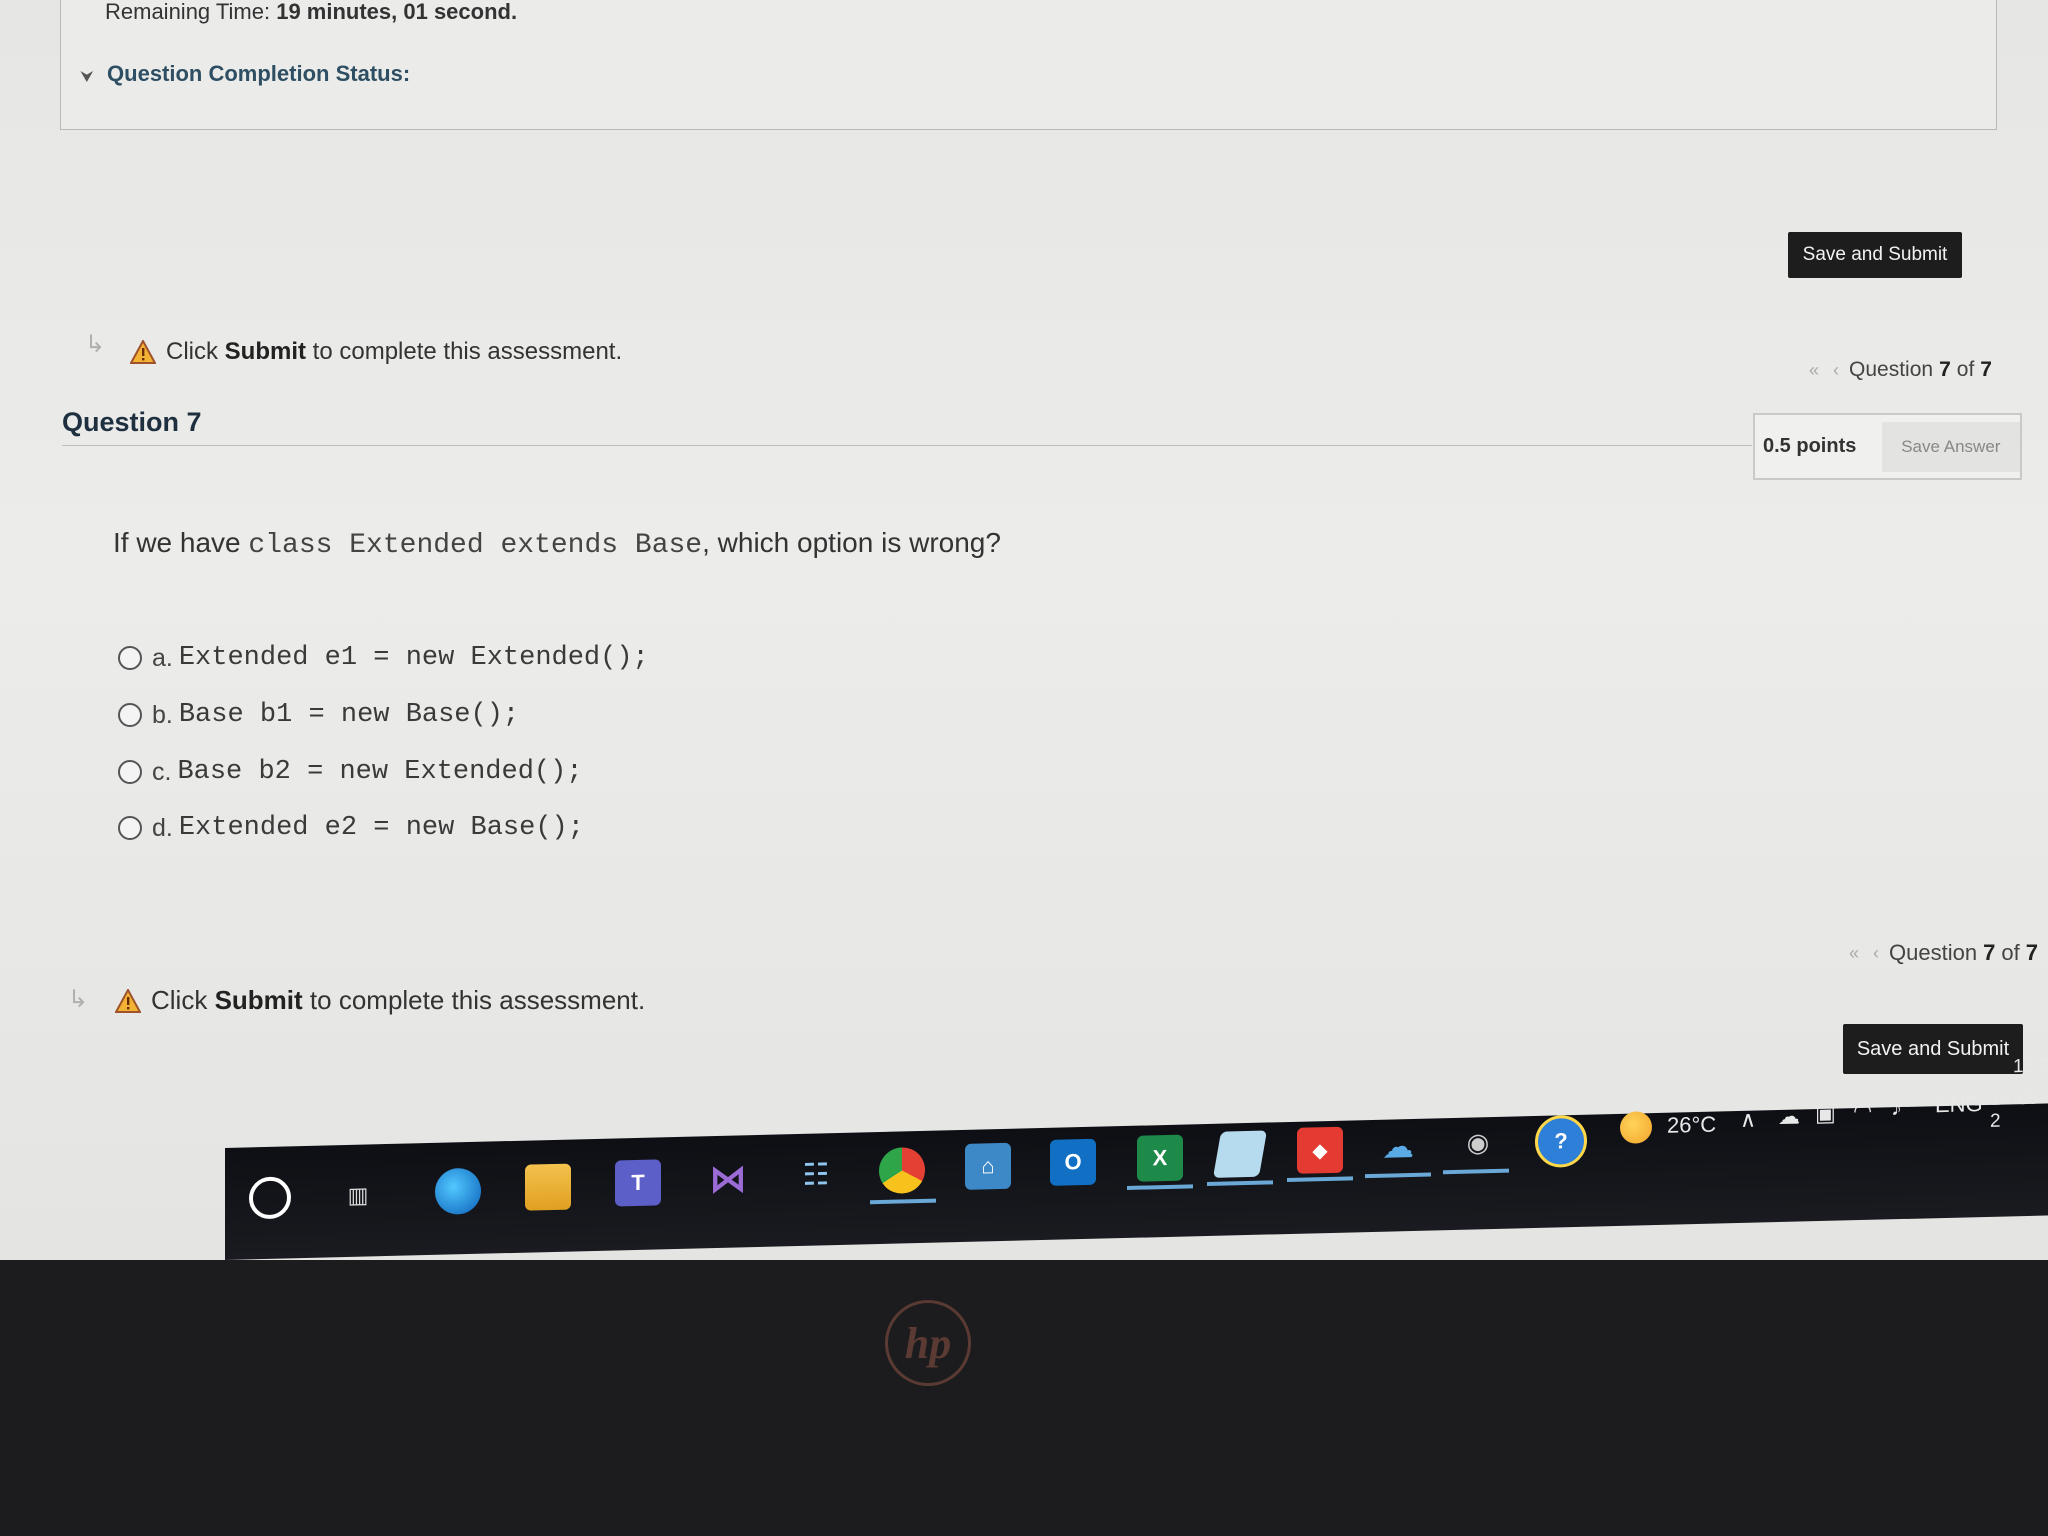 The image size is (2048, 1536). What do you see at coordinates (1561, 1141) in the screenshot?
I see `help-icon: ?` at bounding box center [1561, 1141].